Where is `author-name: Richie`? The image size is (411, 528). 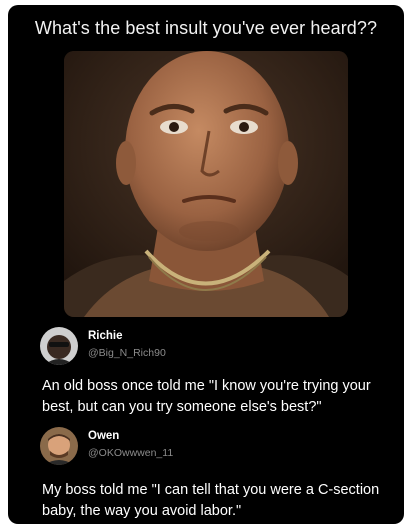
author-name: Richie is located at coordinates (105, 336).